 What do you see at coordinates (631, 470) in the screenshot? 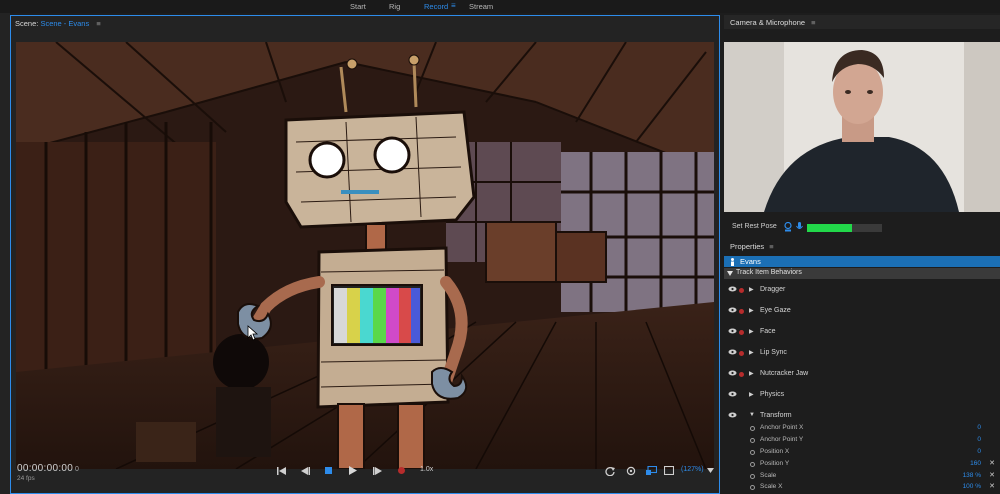
I see `puppet-settings-icon` at bounding box center [631, 470].